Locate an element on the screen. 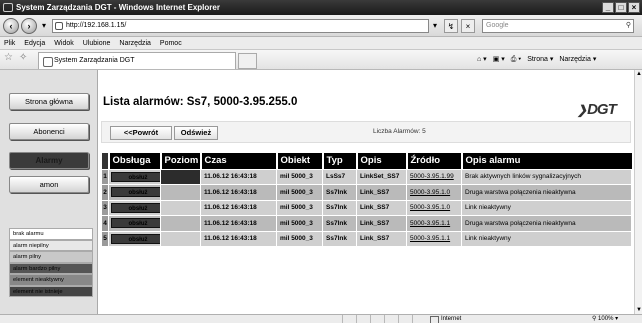 The width and height of the screenshot is (642, 323). header-cell: Obiekt is located at coordinates (299, 161).